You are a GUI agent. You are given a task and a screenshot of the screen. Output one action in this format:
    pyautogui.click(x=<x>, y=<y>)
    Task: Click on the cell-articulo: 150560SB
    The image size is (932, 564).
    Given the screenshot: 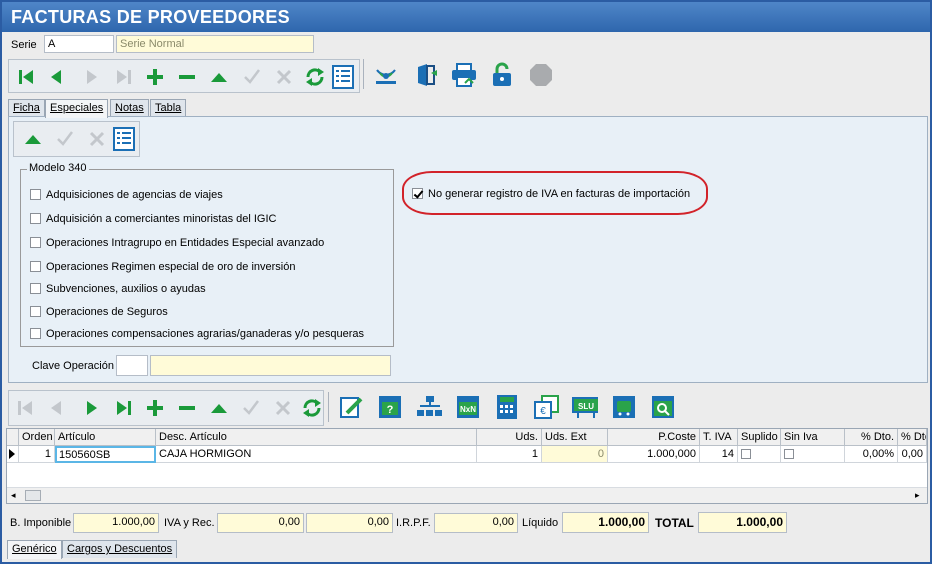 What is the action you would take?
    pyautogui.click(x=105, y=454)
    